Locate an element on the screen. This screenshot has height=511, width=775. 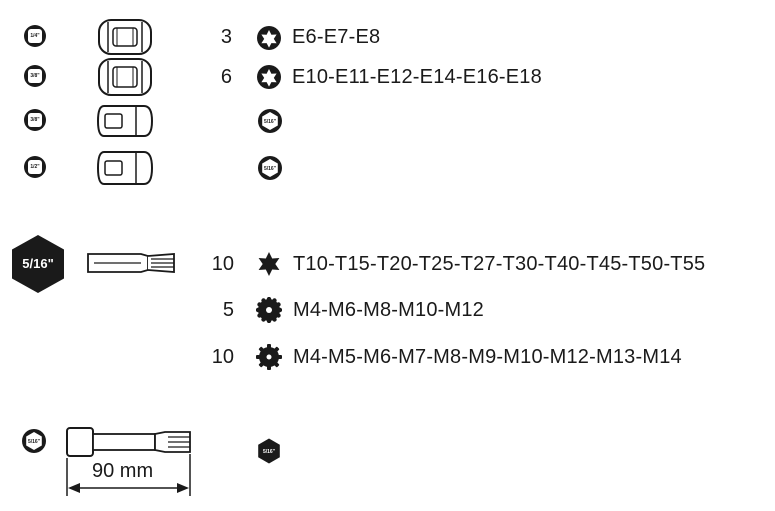
torx-icon is located at coordinates (269, 264).